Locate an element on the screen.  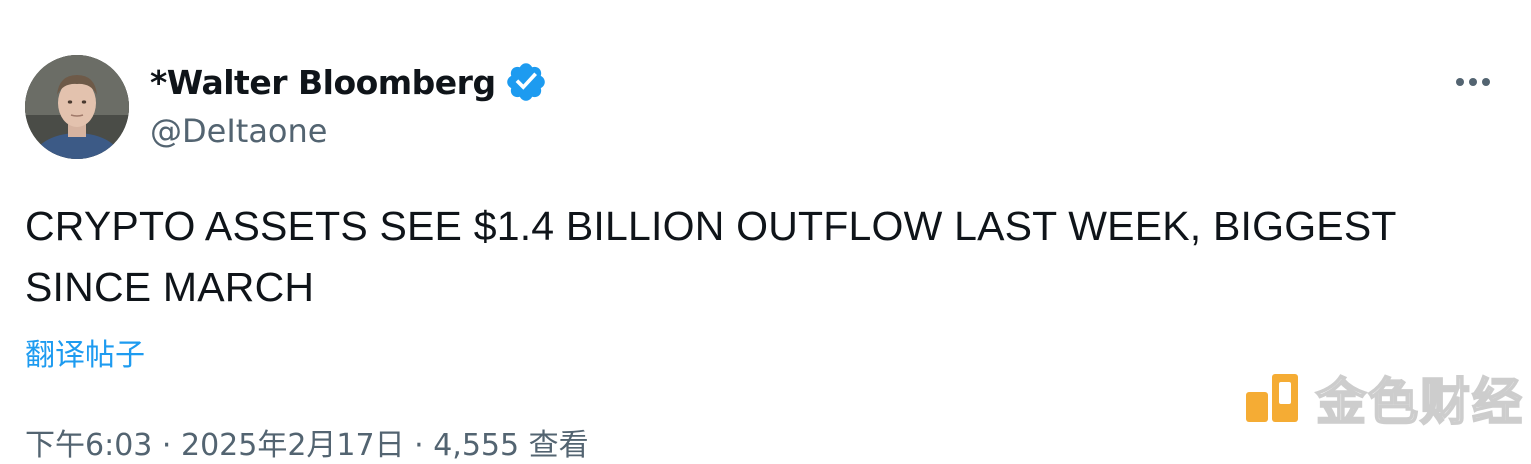
user-handle: @DeItaone is located at coordinates (349, 131).